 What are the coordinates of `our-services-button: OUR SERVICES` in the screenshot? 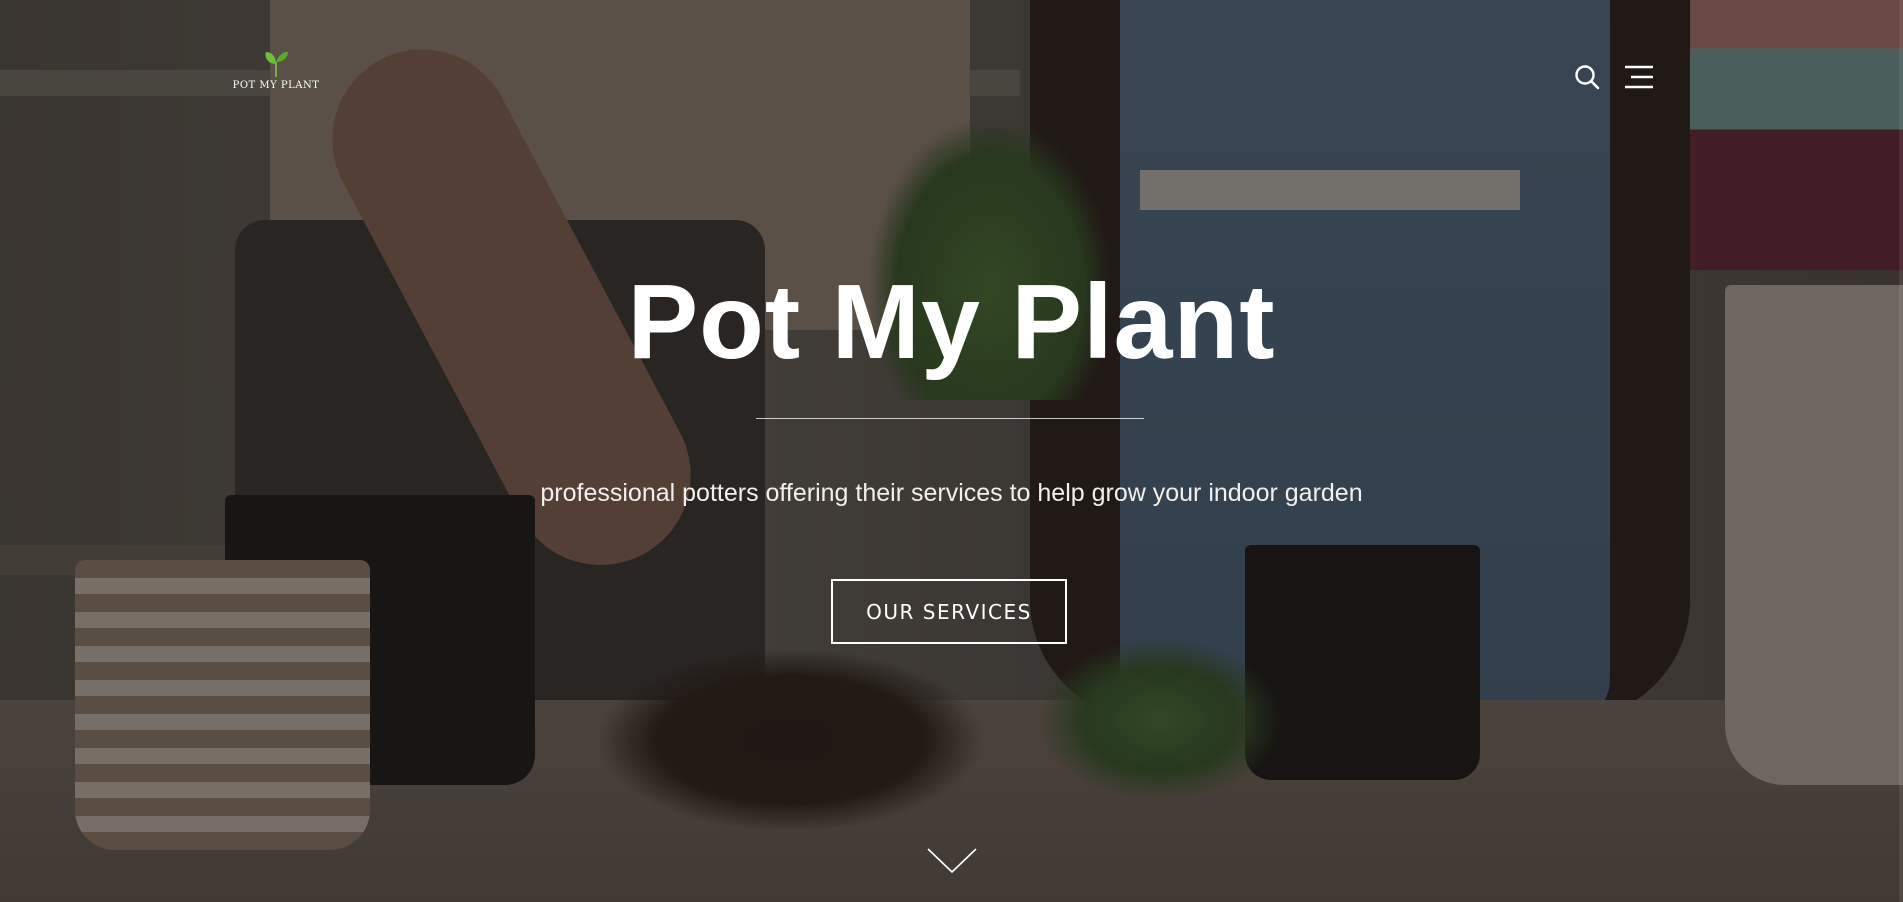 It's located at (949, 611).